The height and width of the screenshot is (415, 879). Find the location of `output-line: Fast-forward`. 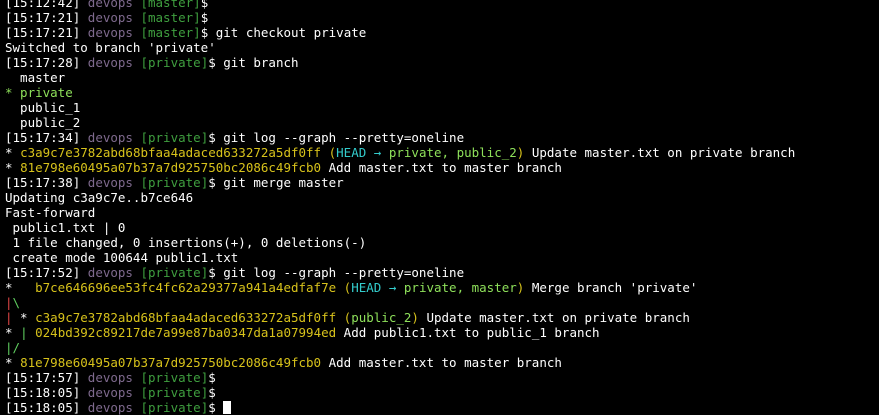

output-line: Fast-forward is located at coordinates (442, 212).